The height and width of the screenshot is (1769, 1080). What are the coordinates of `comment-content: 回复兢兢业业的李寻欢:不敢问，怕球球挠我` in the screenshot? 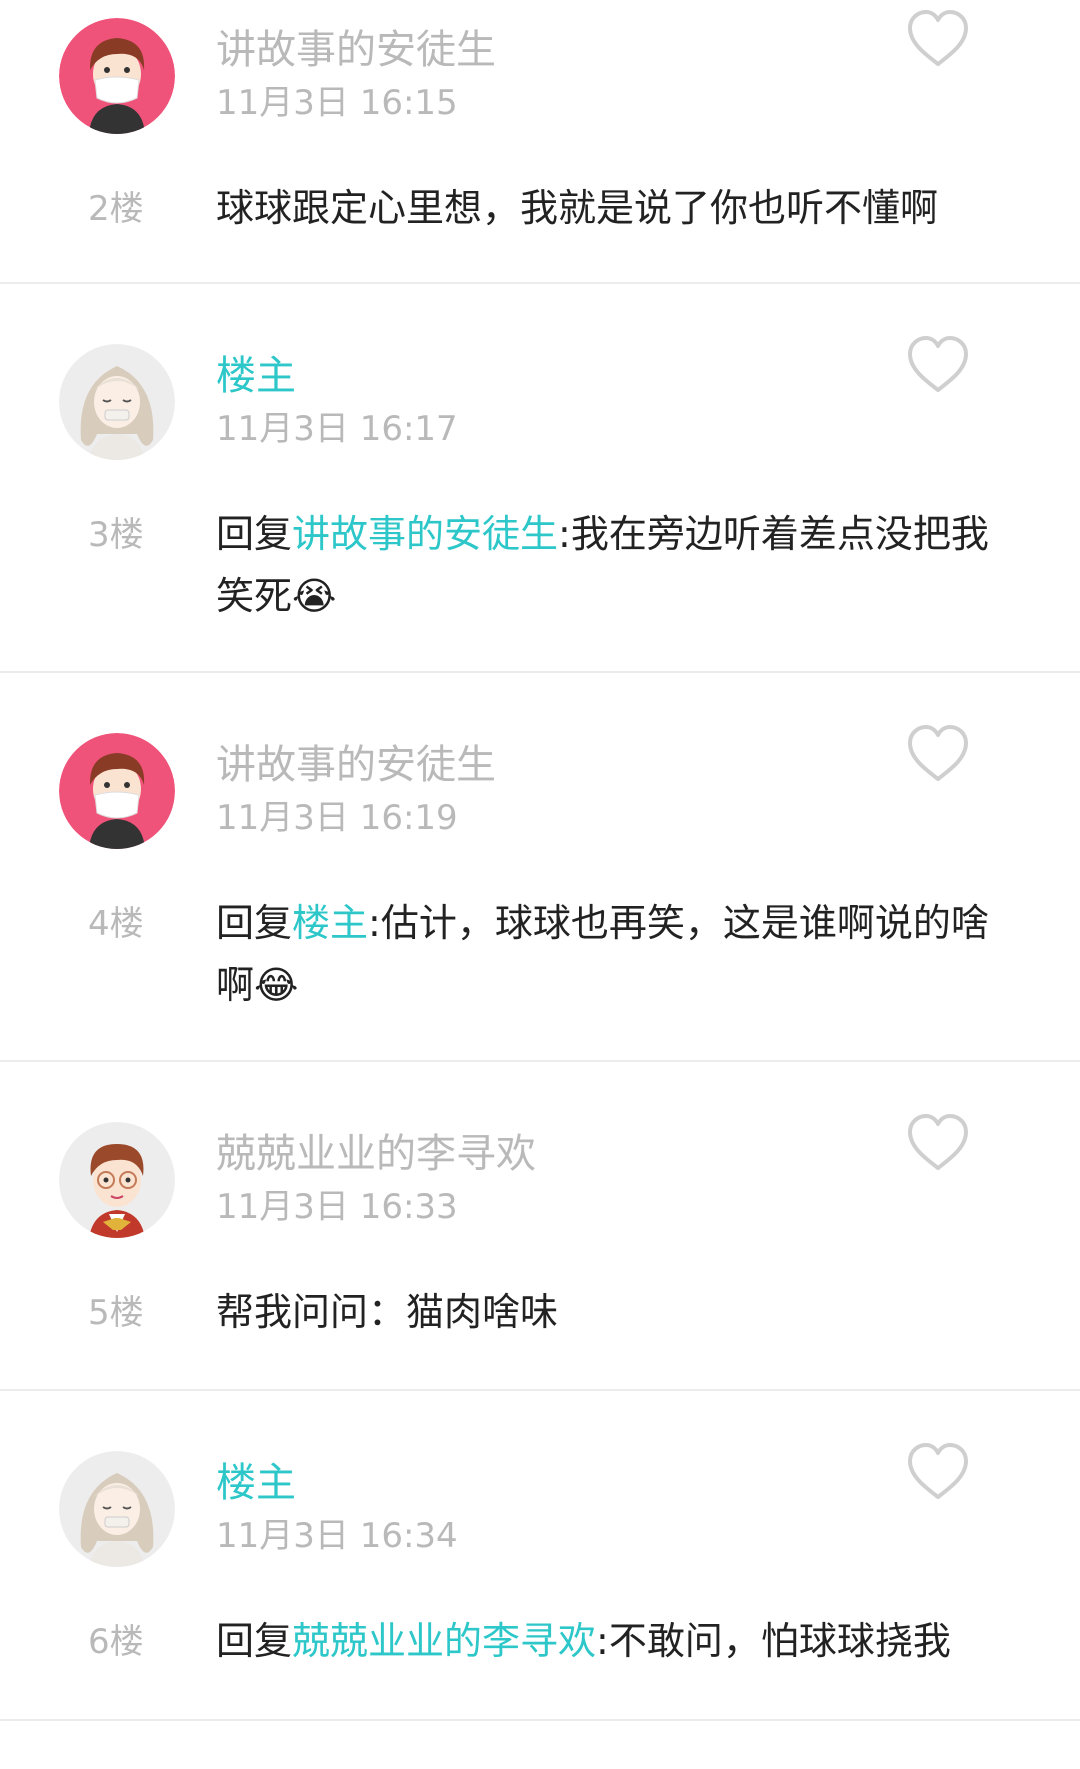 It's located at (621, 1641).